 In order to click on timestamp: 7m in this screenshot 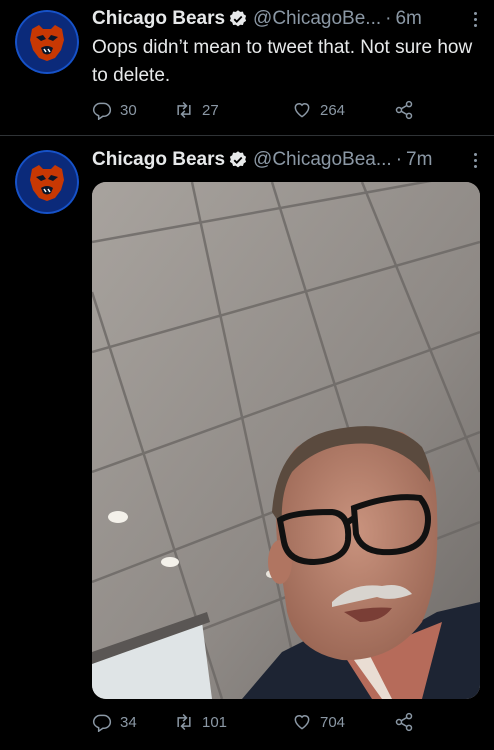, I will do `click(419, 160)`.